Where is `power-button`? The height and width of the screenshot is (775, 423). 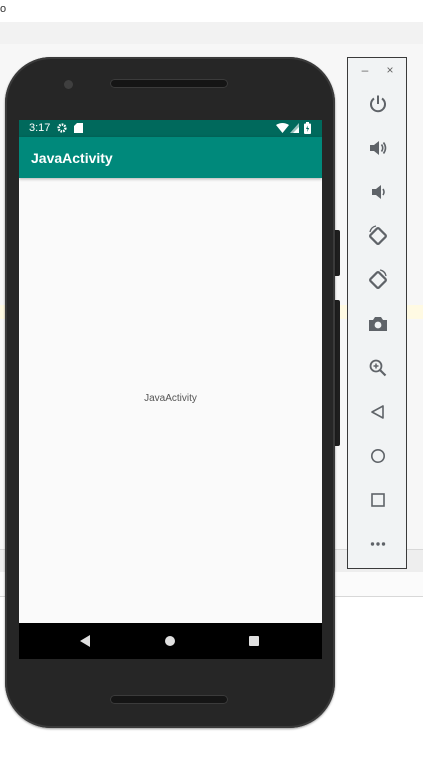 power-button is located at coordinates (378, 104).